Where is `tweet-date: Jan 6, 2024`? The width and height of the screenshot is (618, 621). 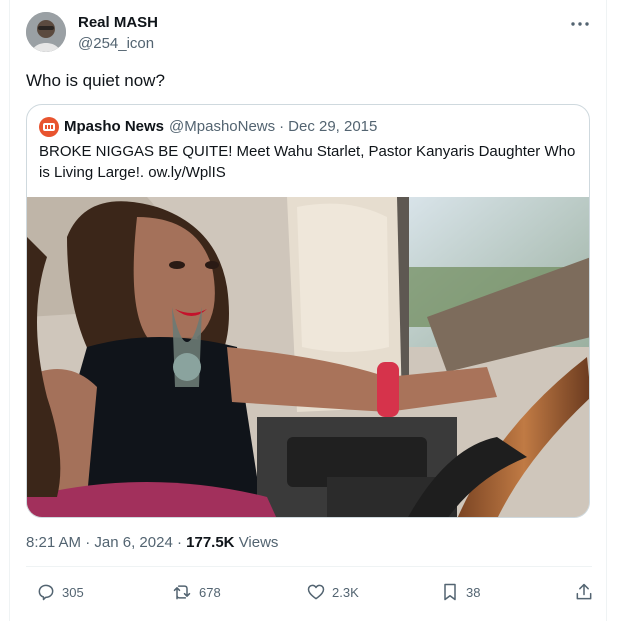 tweet-date: Jan 6, 2024 is located at coordinates (133, 542).